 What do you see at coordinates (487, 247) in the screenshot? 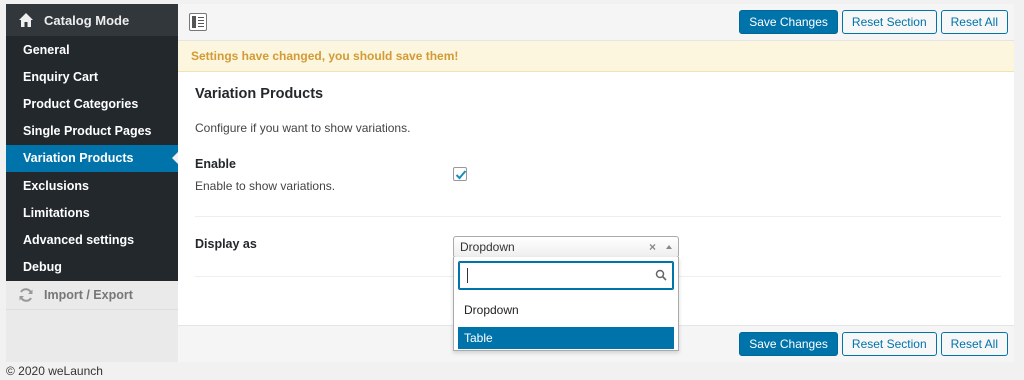
I see `display-as-selected-value: Dropdown` at bounding box center [487, 247].